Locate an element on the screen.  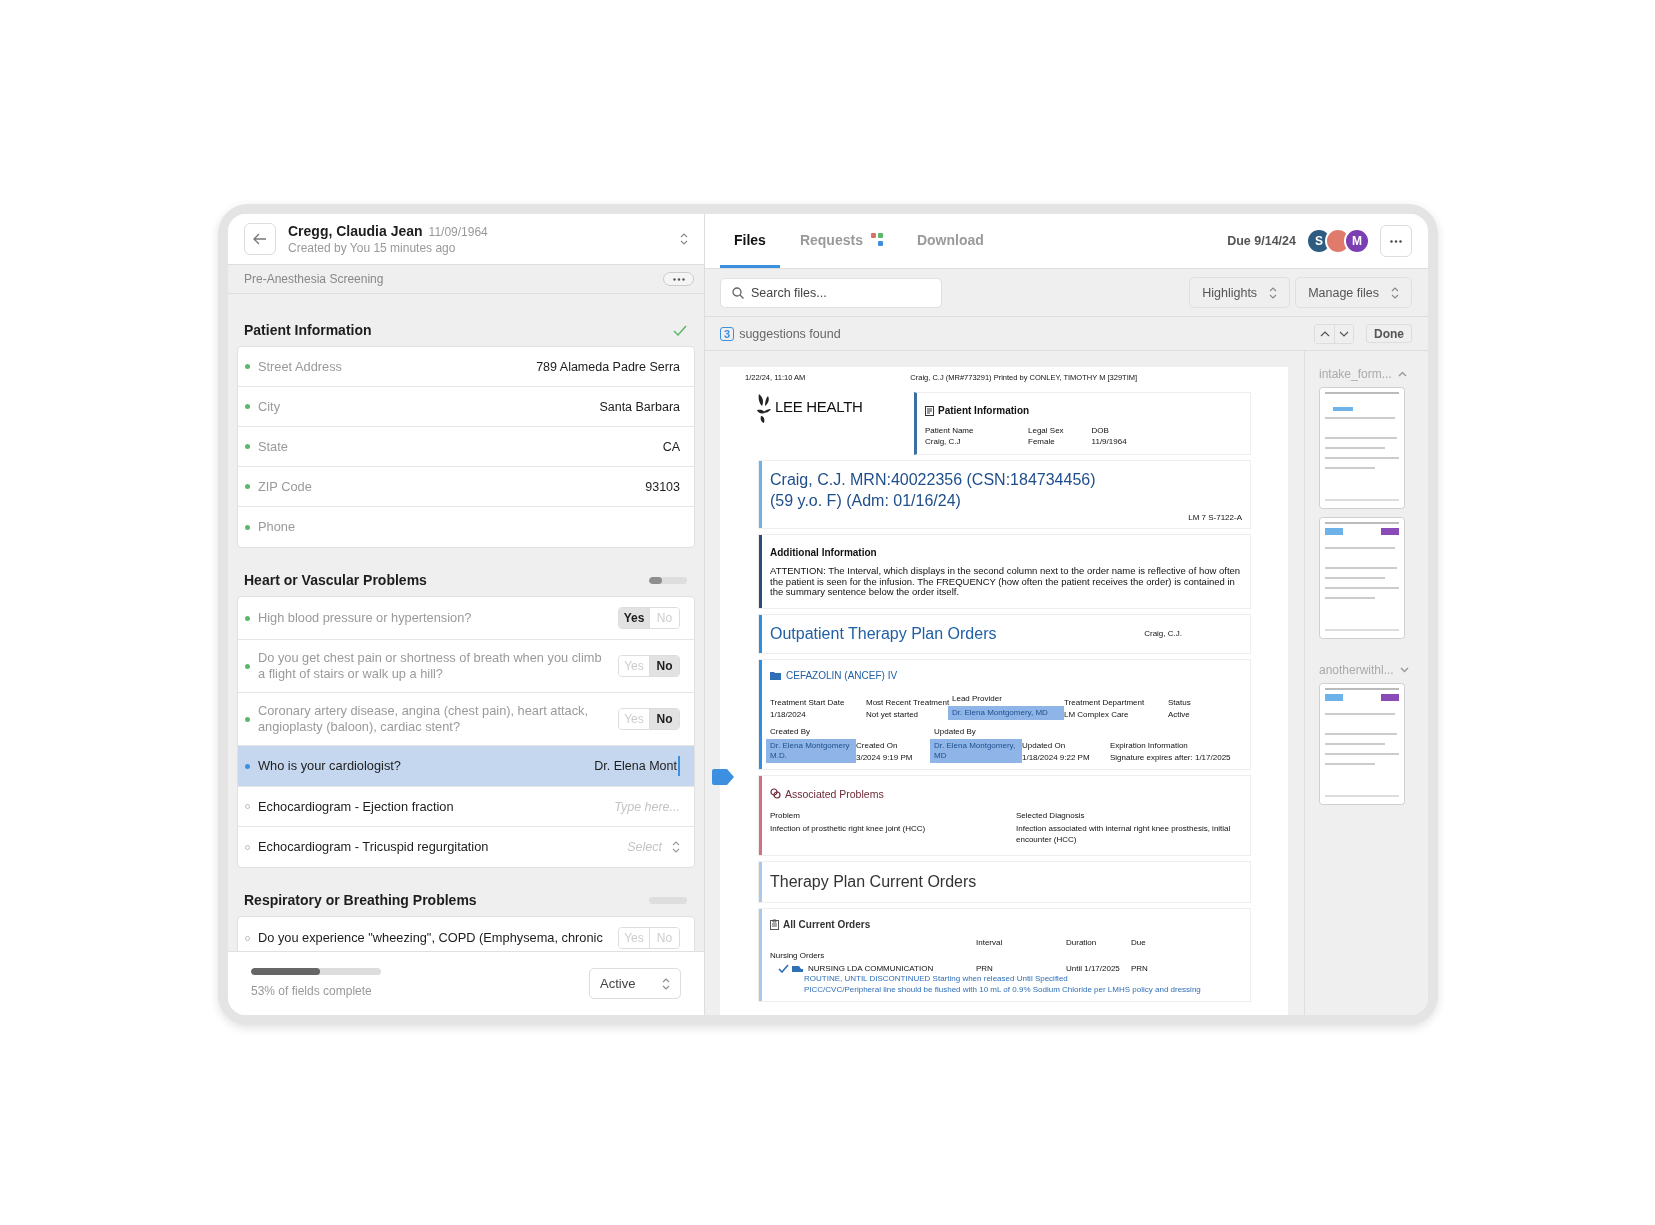
doc-paragraph: ATTENTION: The Interval, which displays in the second column next to the order name is reflective of how often the patient is seen for the infusion. The FREQUENCY (how often the patient receives the order) is contained in the summary sentence below the order itself. is located at coordinates (1006, 582).